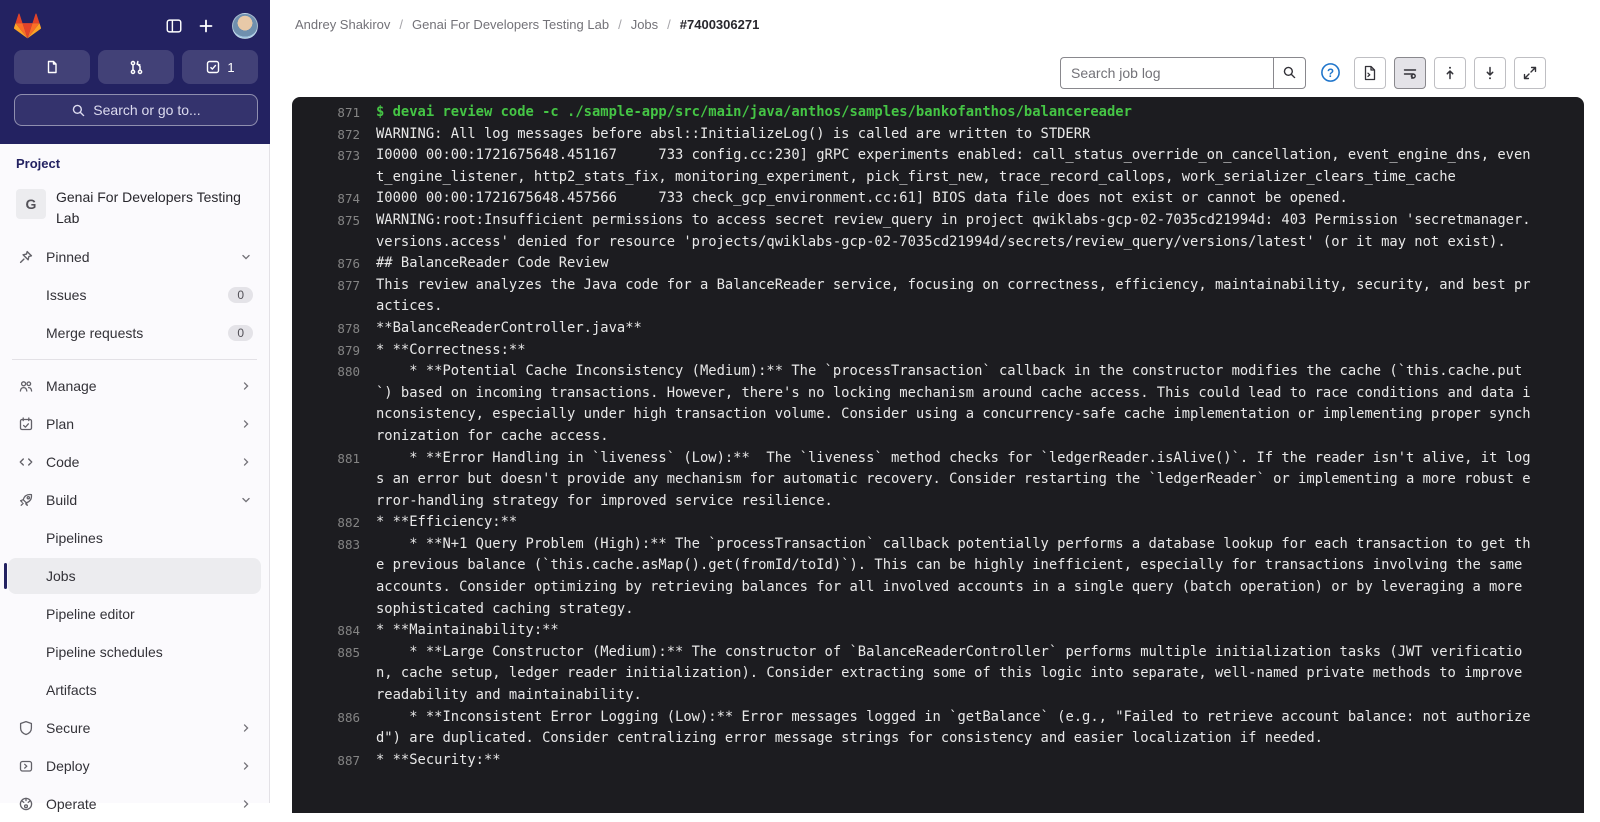  I want to click on fullscreen-icon, so click(1530, 72).